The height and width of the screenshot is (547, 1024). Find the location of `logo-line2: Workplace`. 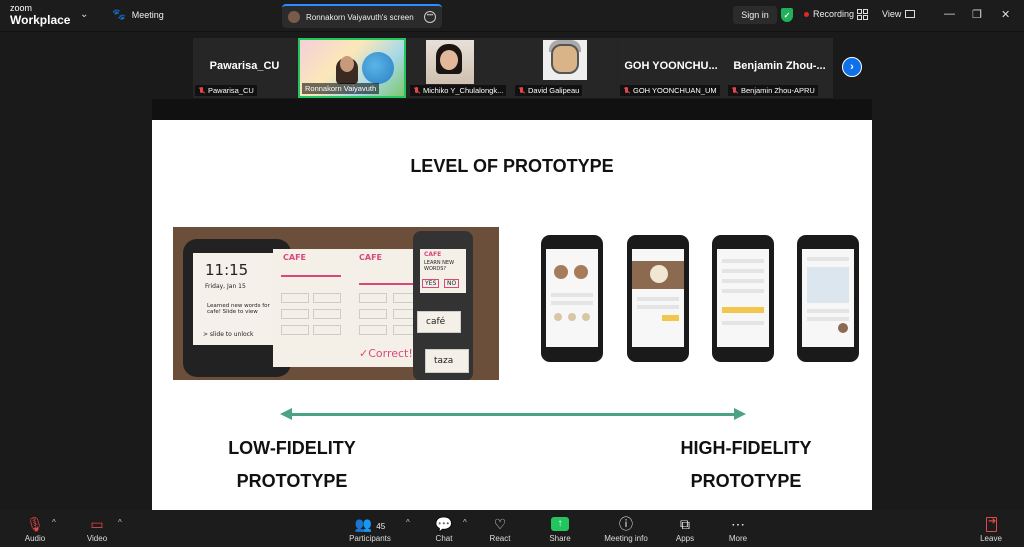

logo-line2: Workplace is located at coordinates (40, 20).